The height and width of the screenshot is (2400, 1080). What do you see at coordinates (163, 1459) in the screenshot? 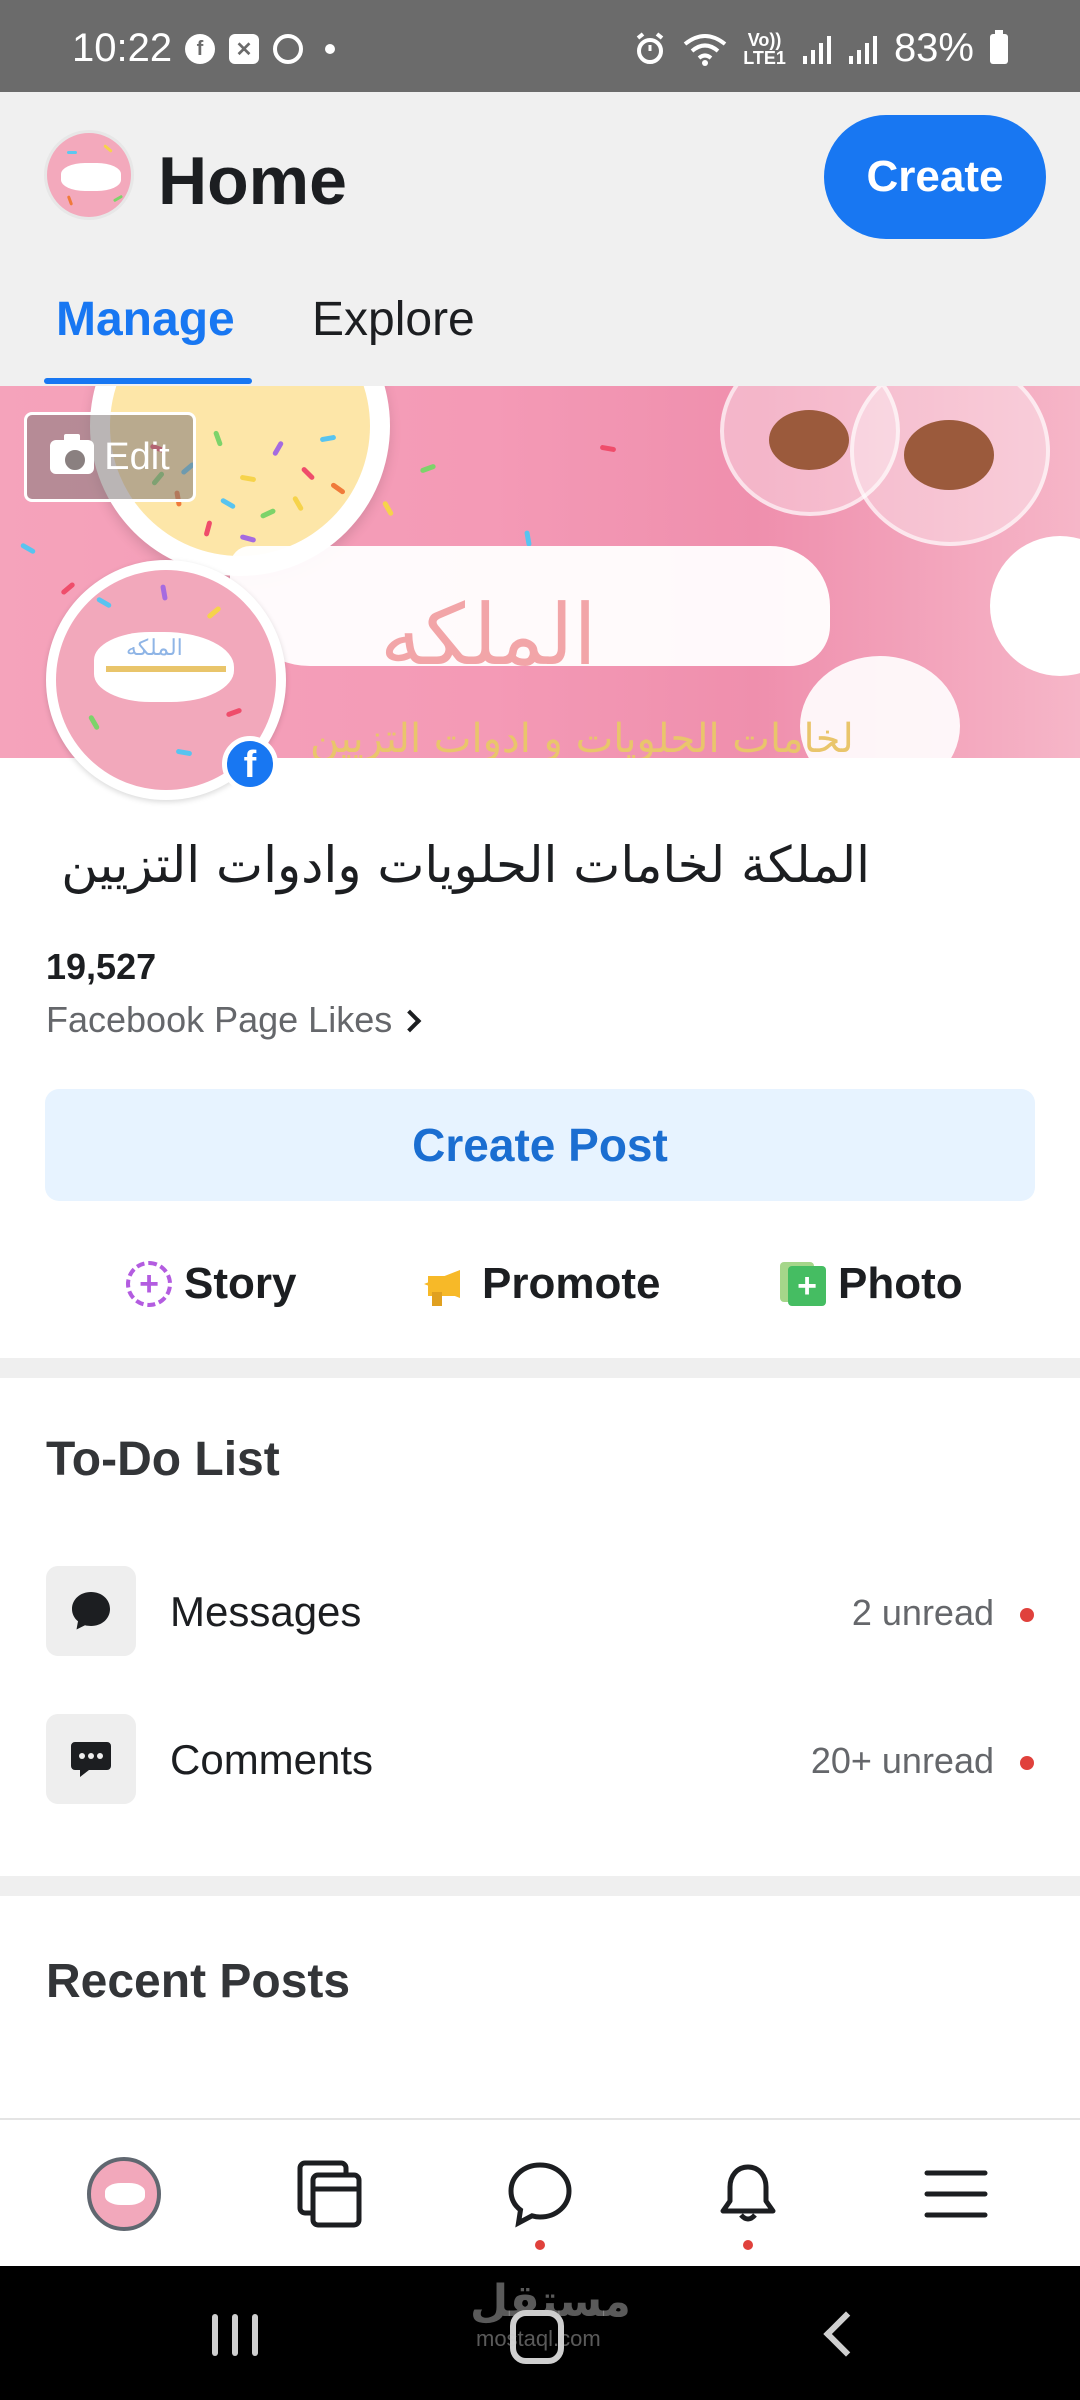
I see `todo-title: To-Do List` at bounding box center [163, 1459].